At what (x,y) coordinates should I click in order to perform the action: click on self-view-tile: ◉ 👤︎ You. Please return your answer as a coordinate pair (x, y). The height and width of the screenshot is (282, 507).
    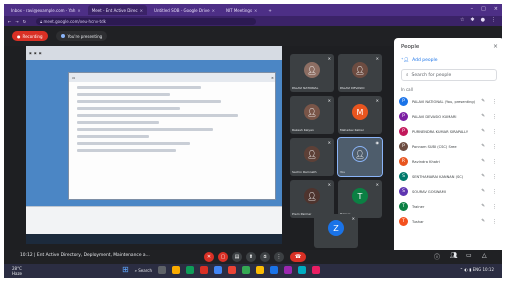
    Looking at the image, I should click on (360, 157).